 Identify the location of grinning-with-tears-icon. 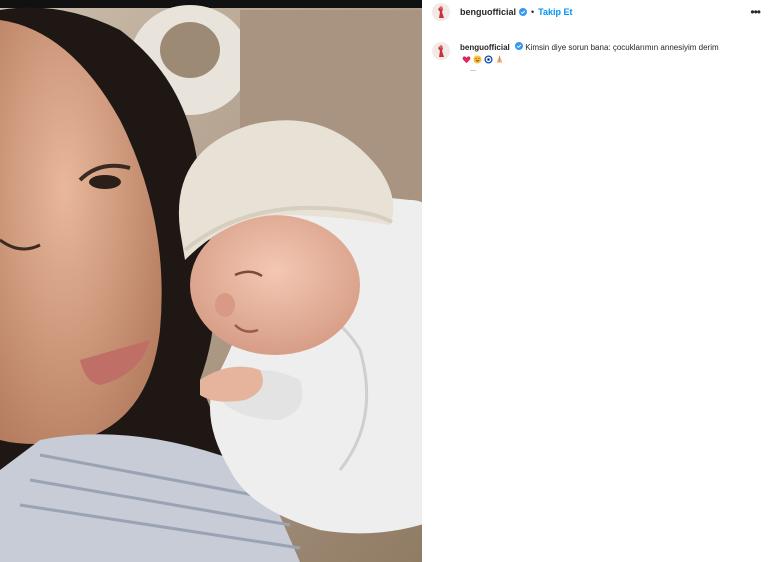
(477, 59).